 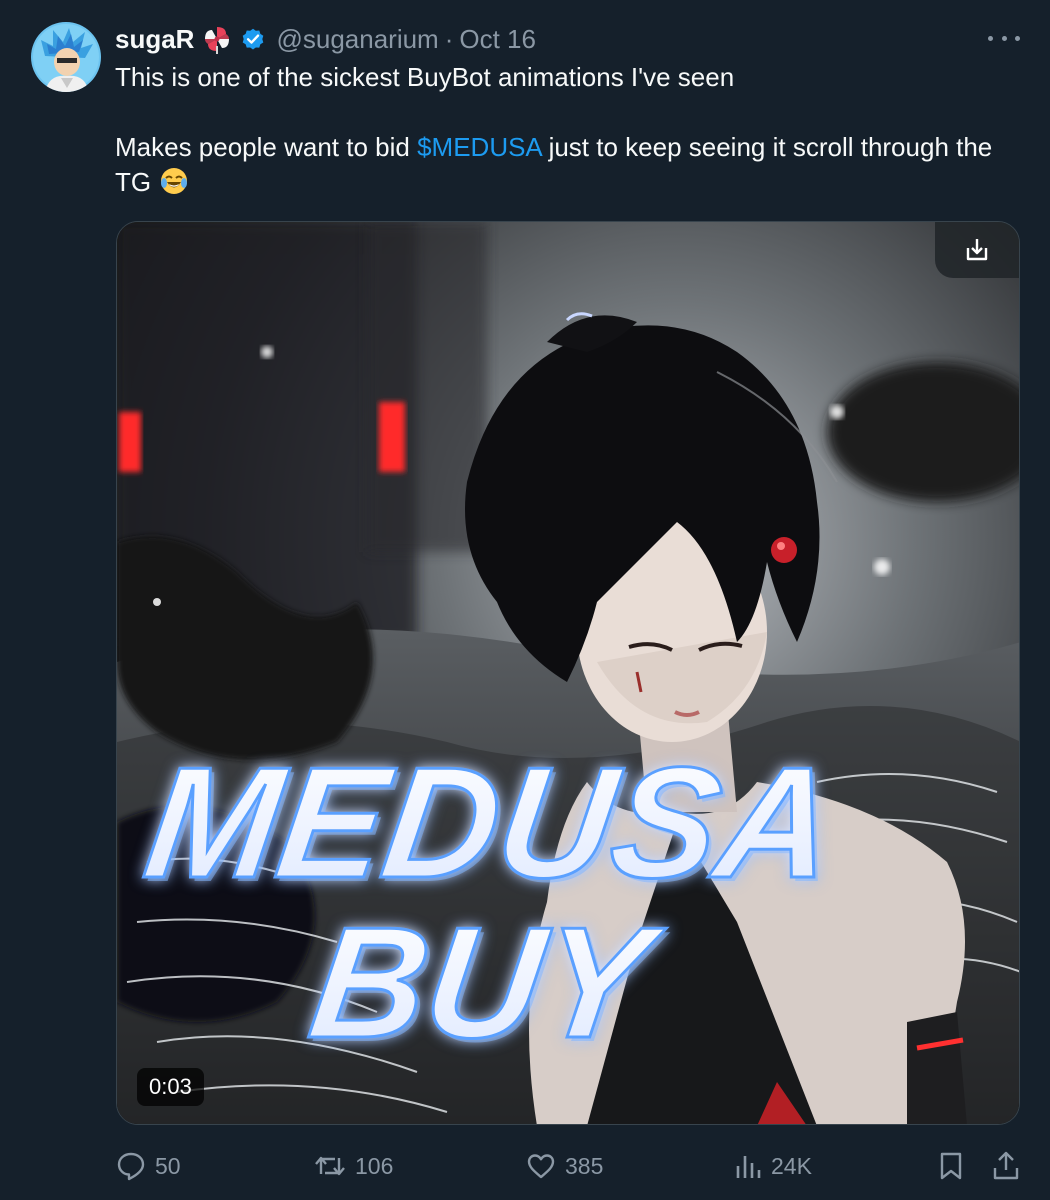 I want to click on share-button, so click(x=1010, y=1166).